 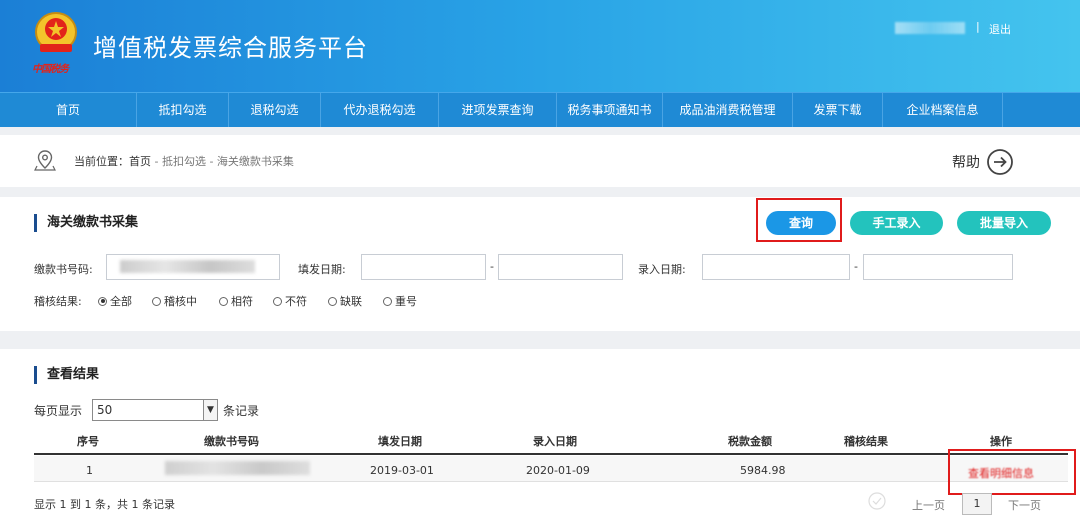 I want to click on location-icon, so click(x=45, y=160).